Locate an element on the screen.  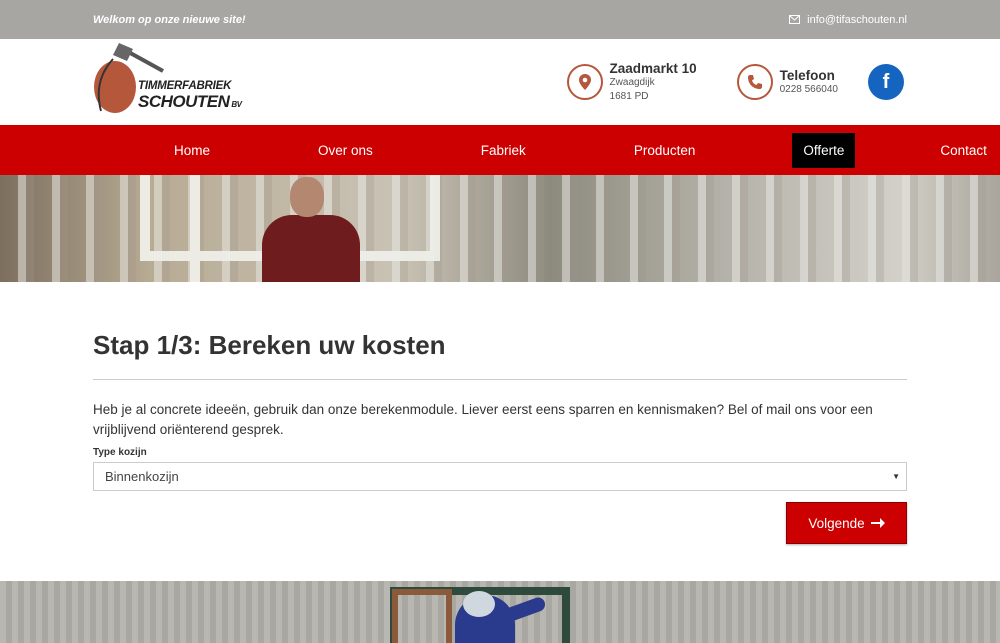
page-title: Stap 1/3: Bereken uw kosten is located at coordinates (500, 355).